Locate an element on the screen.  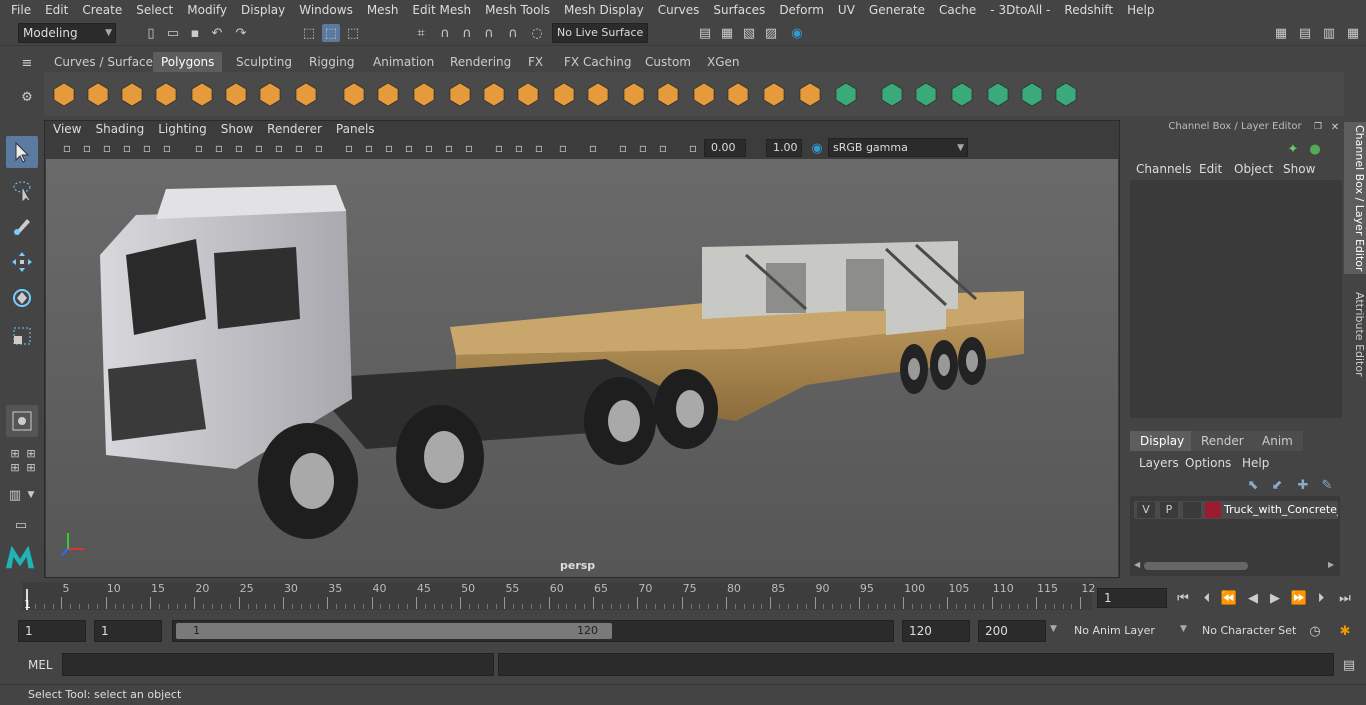
safe-action-icon: ▫ is located at coordinates (519, 148).